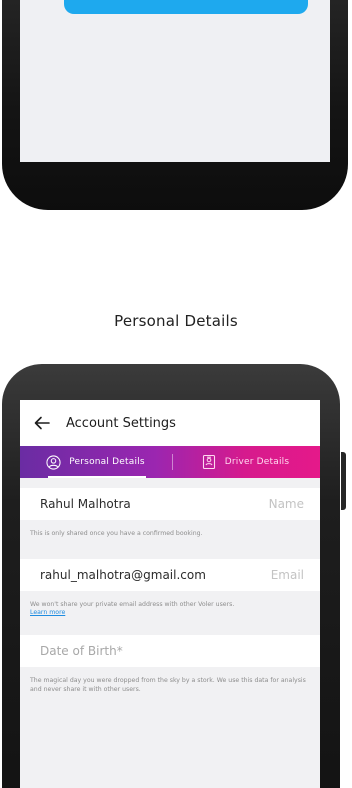  I want to click on page-title: Account Settings, so click(121, 423).